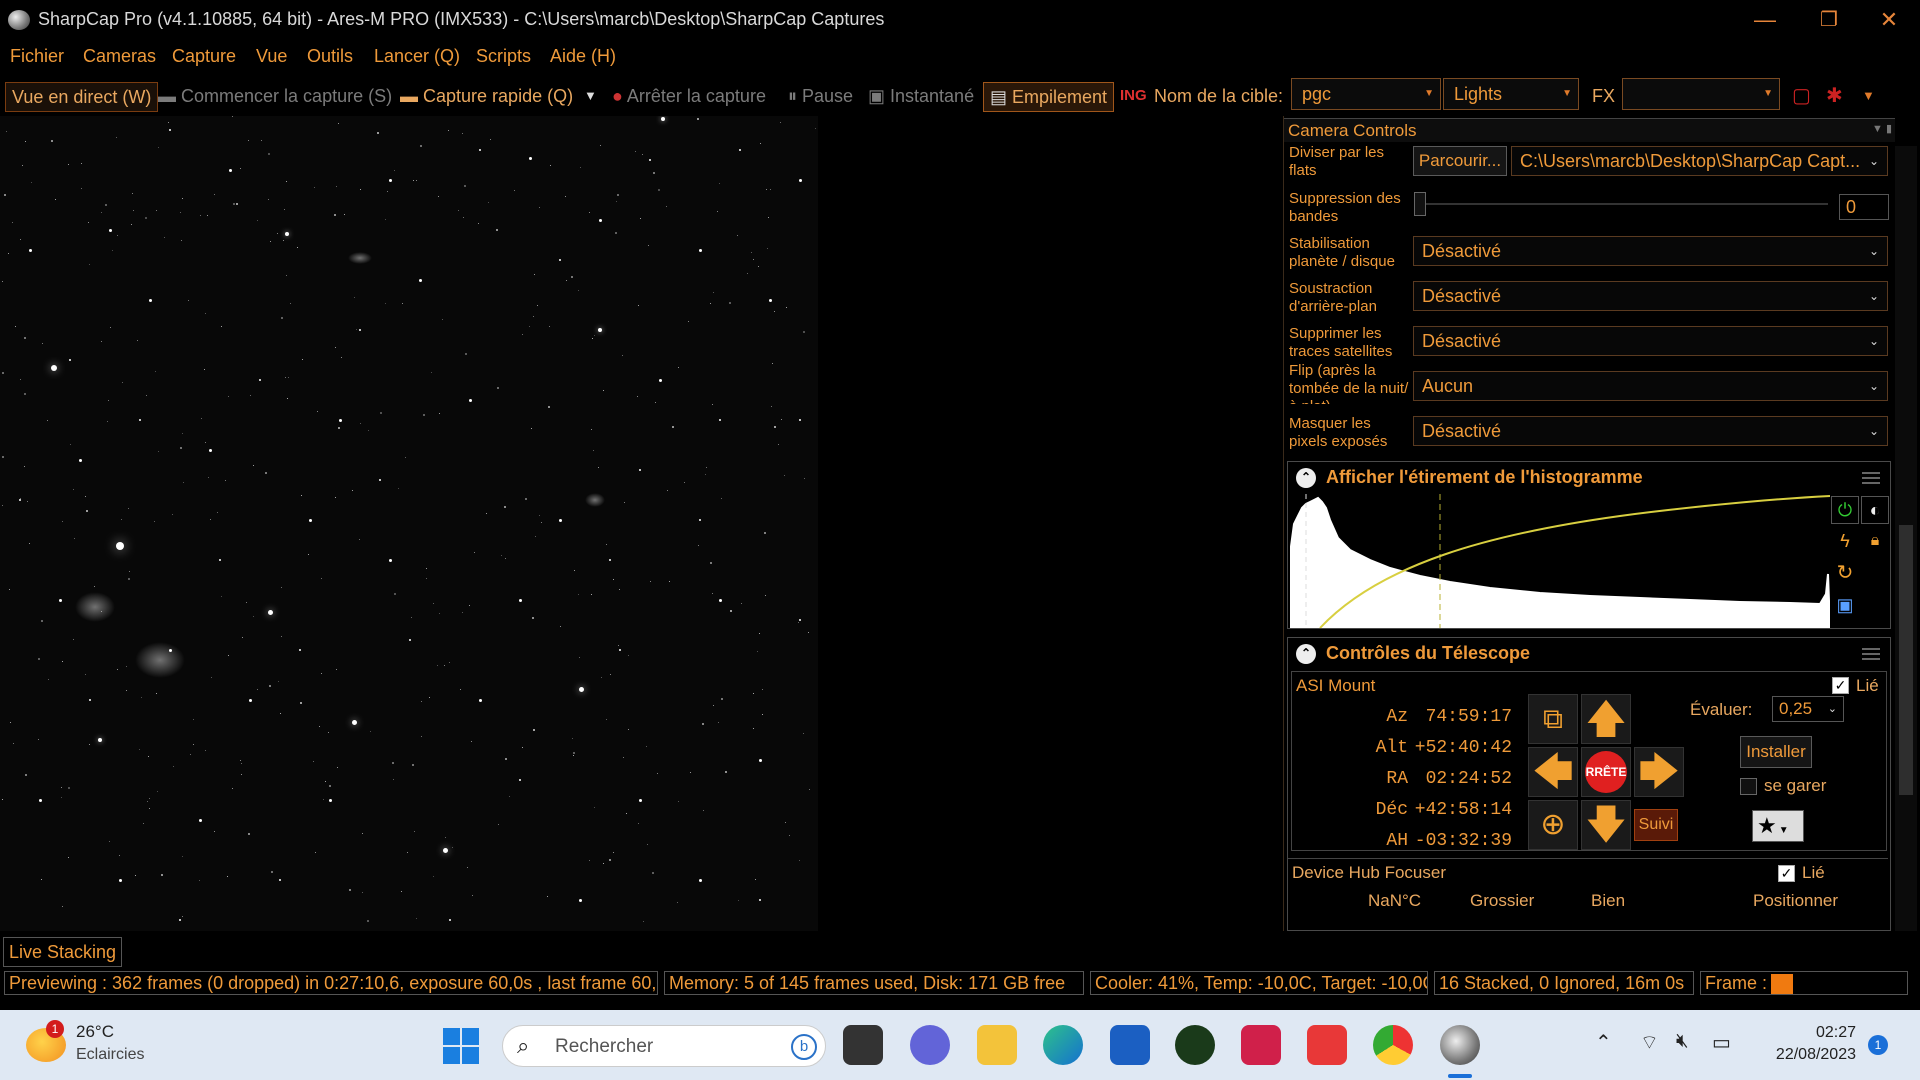  What do you see at coordinates (1553, 772) in the screenshot?
I see `move-west-button: 🡄` at bounding box center [1553, 772].